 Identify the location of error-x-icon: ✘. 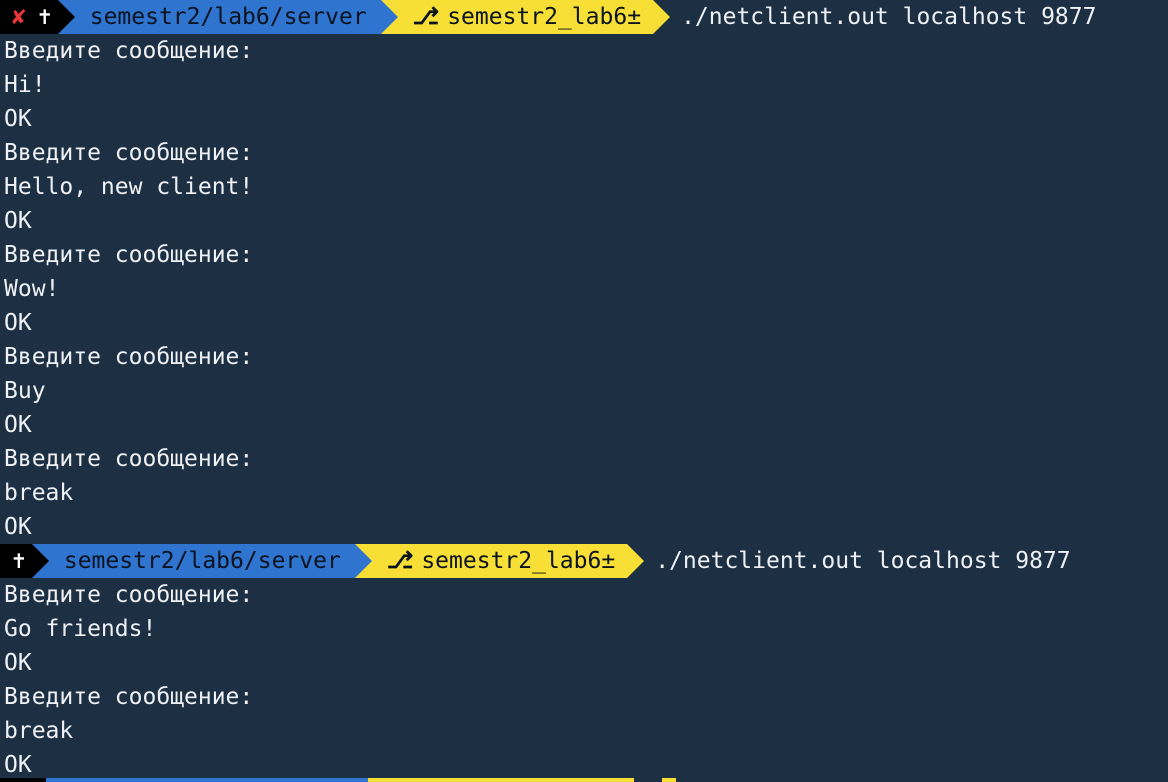
(19, 17).